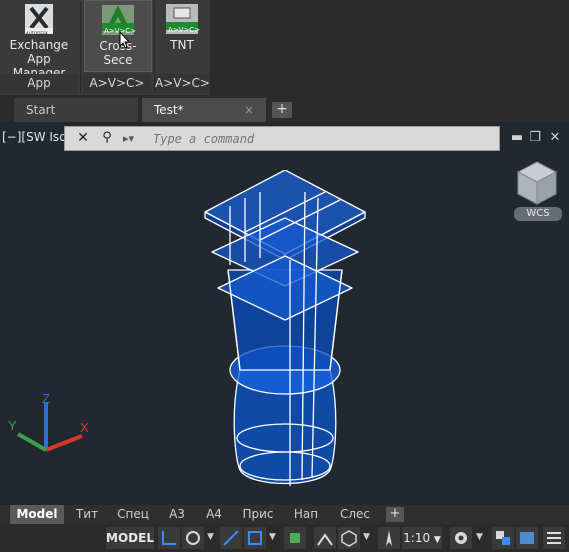 This screenshot has width=569, height=552. I want to click on avc-tnt-icon: A>V>C>, so click(183, 19).